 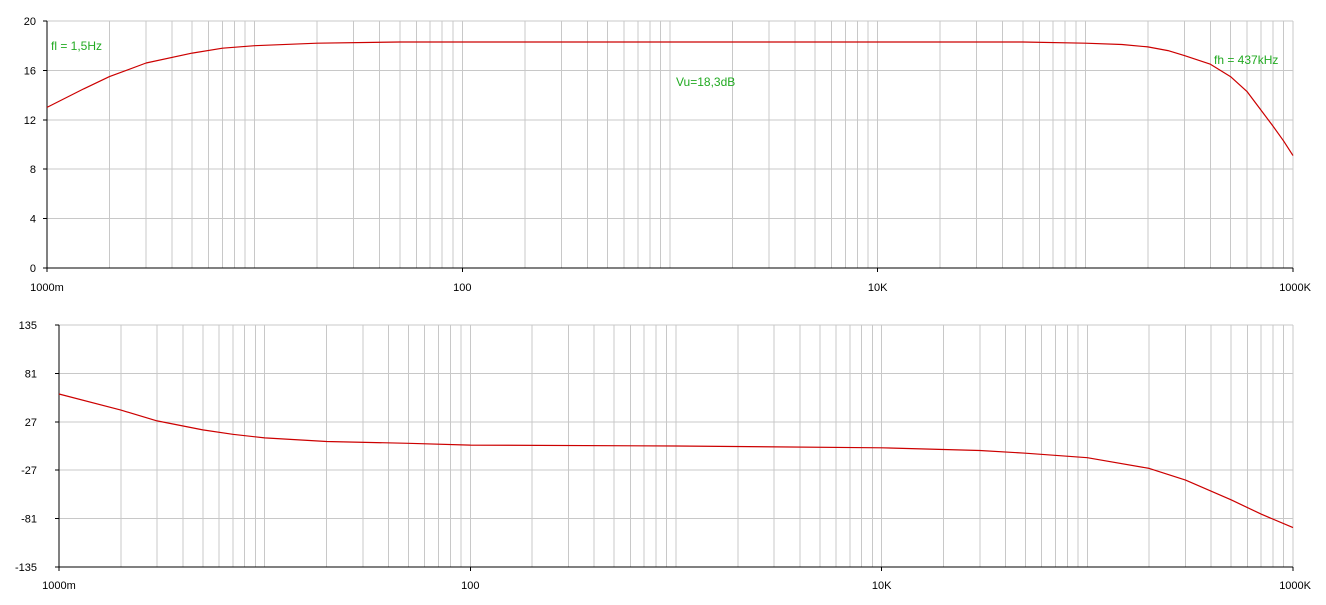 I want to click on y-tick-label: 16, so click(x=30, y=71).